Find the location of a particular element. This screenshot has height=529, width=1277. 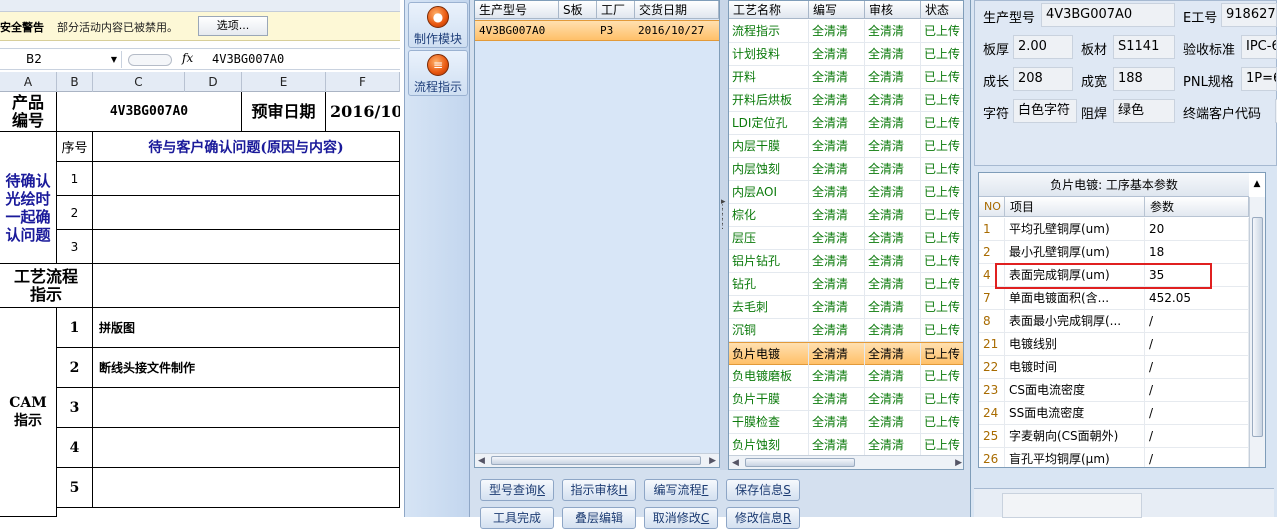

product-no-label: 产品 编号 is located at coordinates (28, 112).